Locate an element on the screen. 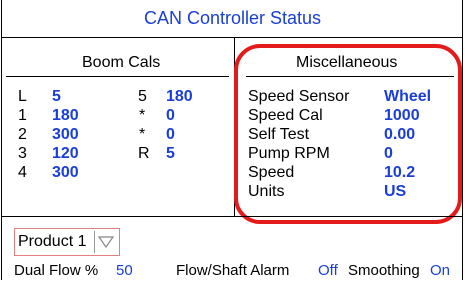 The height and width of the screenshot is (281, 465). chevron-down-icon is located at coordinates (106, 242).